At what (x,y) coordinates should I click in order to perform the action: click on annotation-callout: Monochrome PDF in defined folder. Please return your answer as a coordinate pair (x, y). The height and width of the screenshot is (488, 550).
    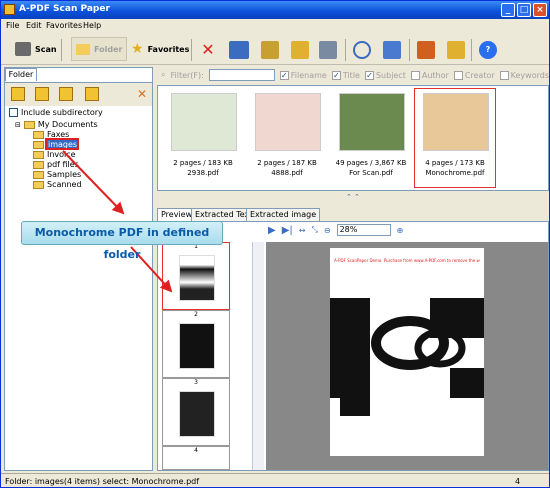
    Looking at the image, I should click on (122, 241).